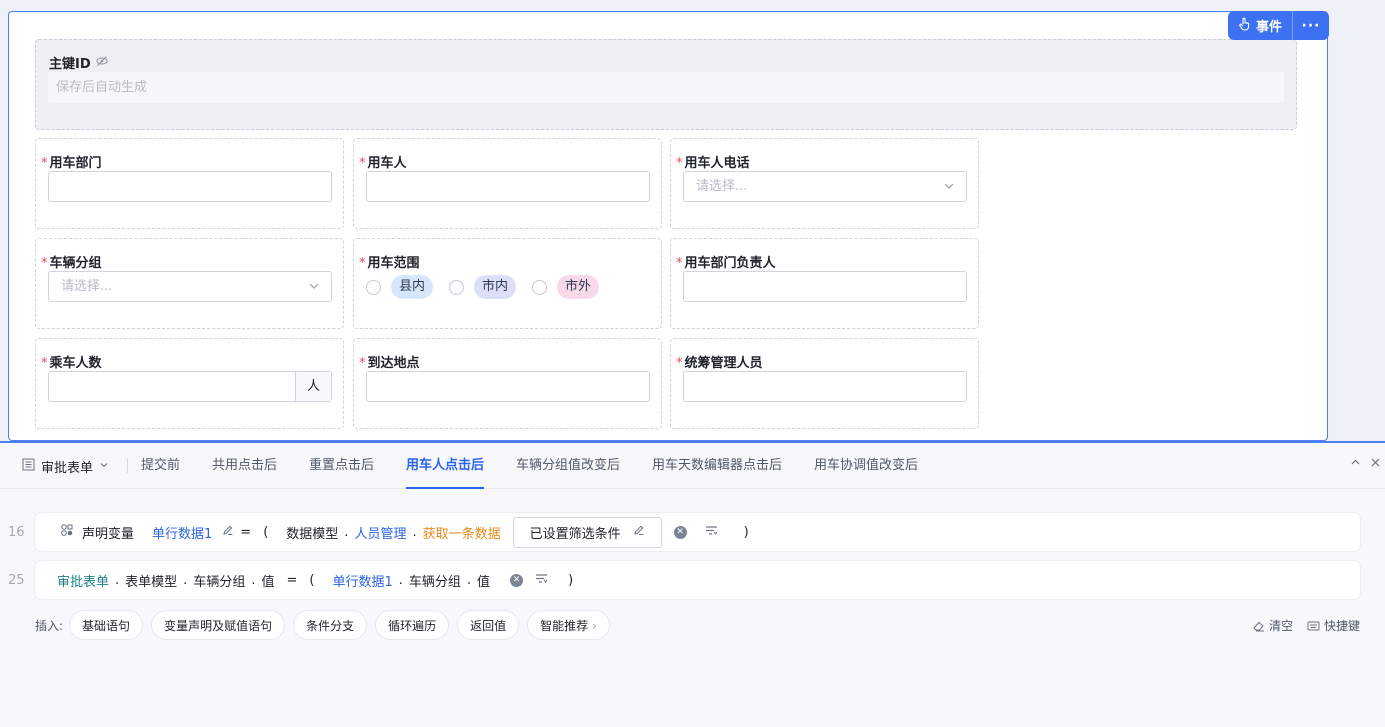  I want to click on field-label: 用车人电话, so click(717, 163).